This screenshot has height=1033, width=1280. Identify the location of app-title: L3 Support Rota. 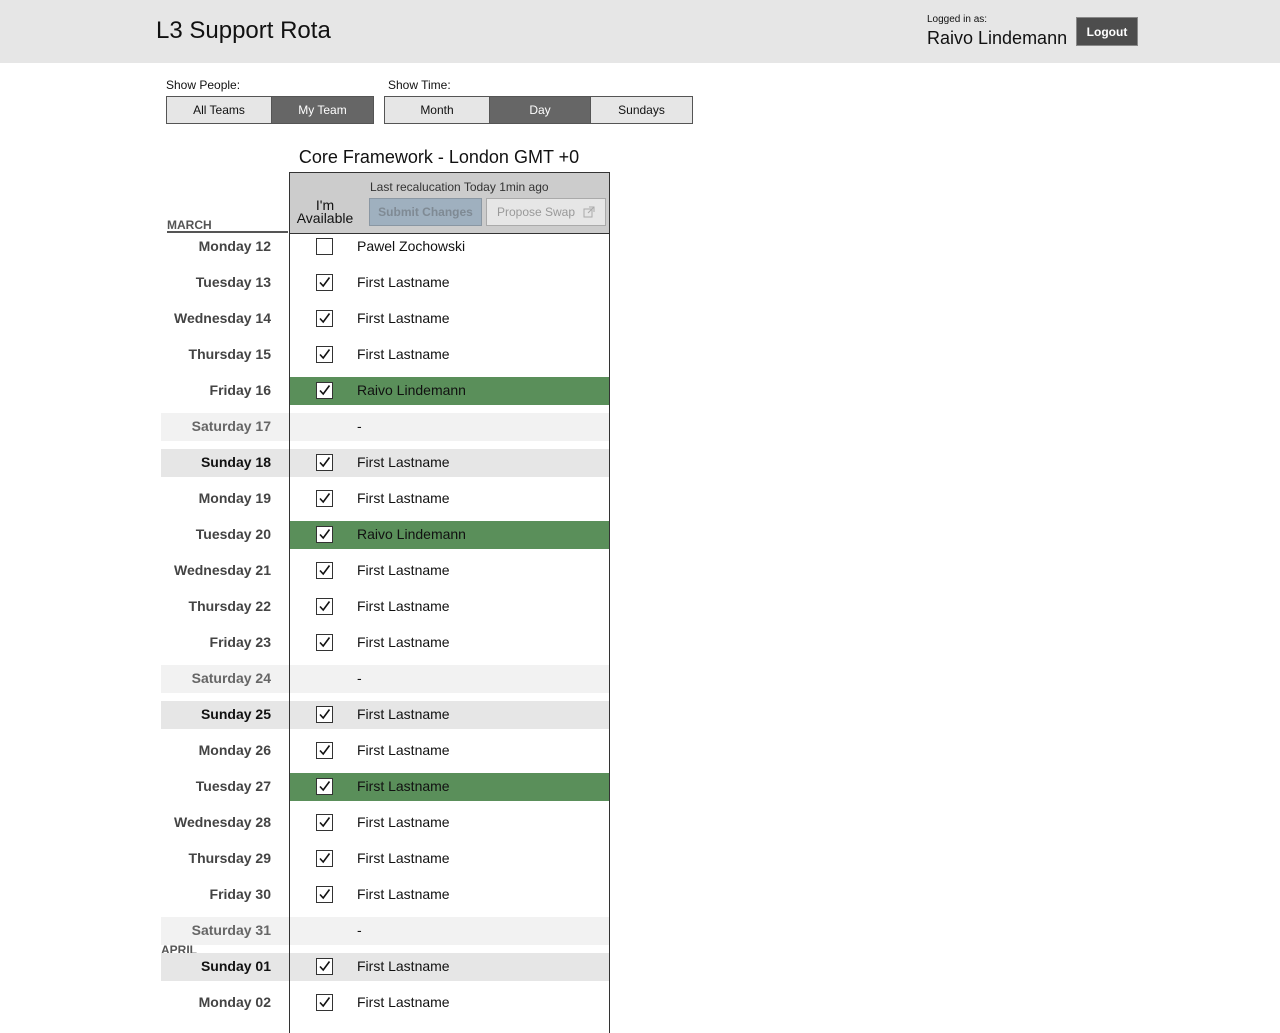
(243, 30).